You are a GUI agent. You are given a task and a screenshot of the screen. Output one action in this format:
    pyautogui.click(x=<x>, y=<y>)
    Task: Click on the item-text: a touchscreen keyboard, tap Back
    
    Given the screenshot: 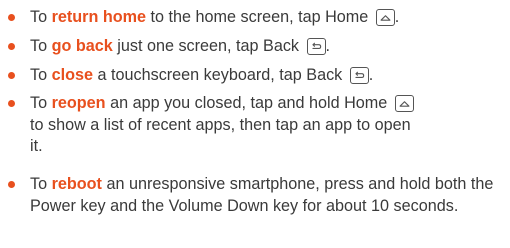 What is the action you would take?
    pyautogui.click(x=218, y=75)
    